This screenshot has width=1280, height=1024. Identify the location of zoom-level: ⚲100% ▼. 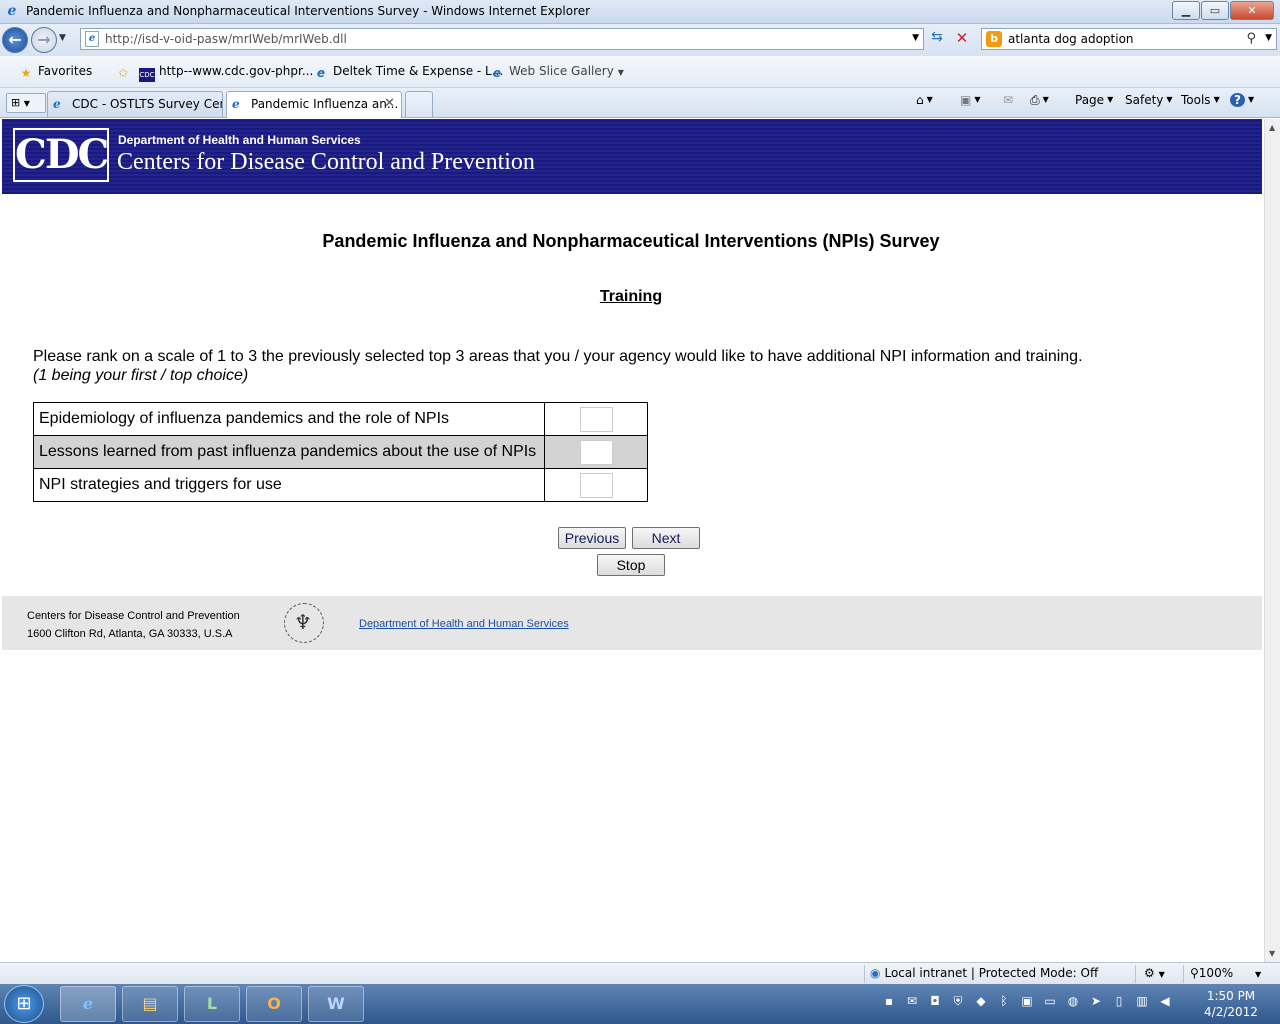
(1225, 973).